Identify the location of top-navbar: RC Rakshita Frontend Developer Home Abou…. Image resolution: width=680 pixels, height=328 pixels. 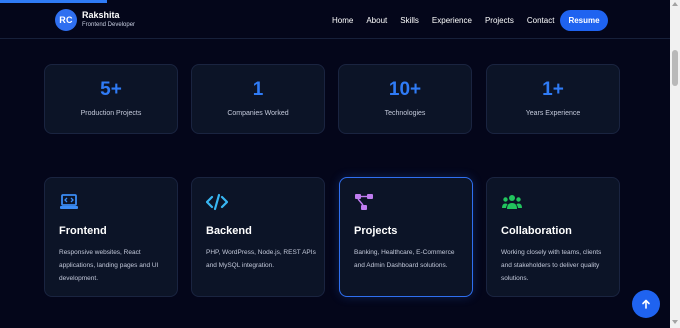
(335, 19).